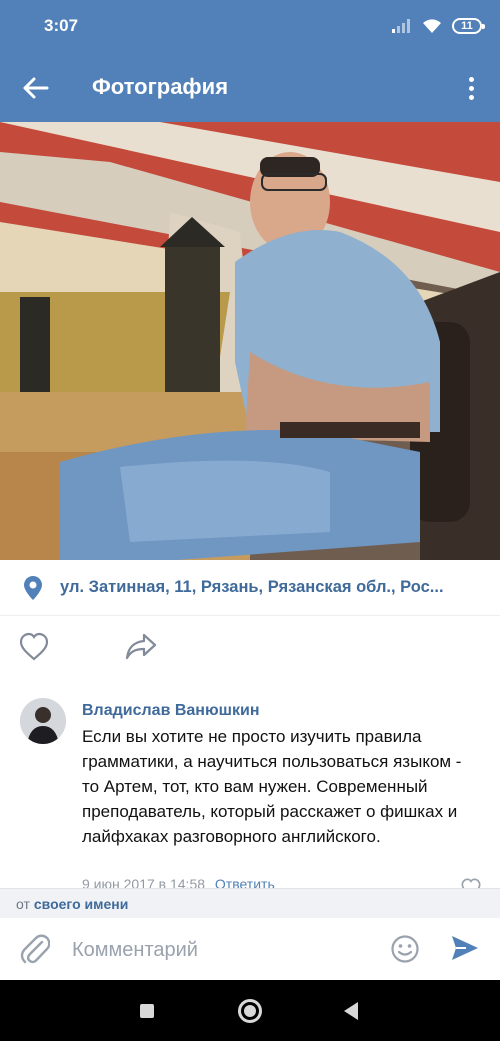 The height and width of the screenshot is (1041, 500). What do you see at coordinates (141, 646) in the screenshot?
I see `share-icon` at bounding box center [141, 646].